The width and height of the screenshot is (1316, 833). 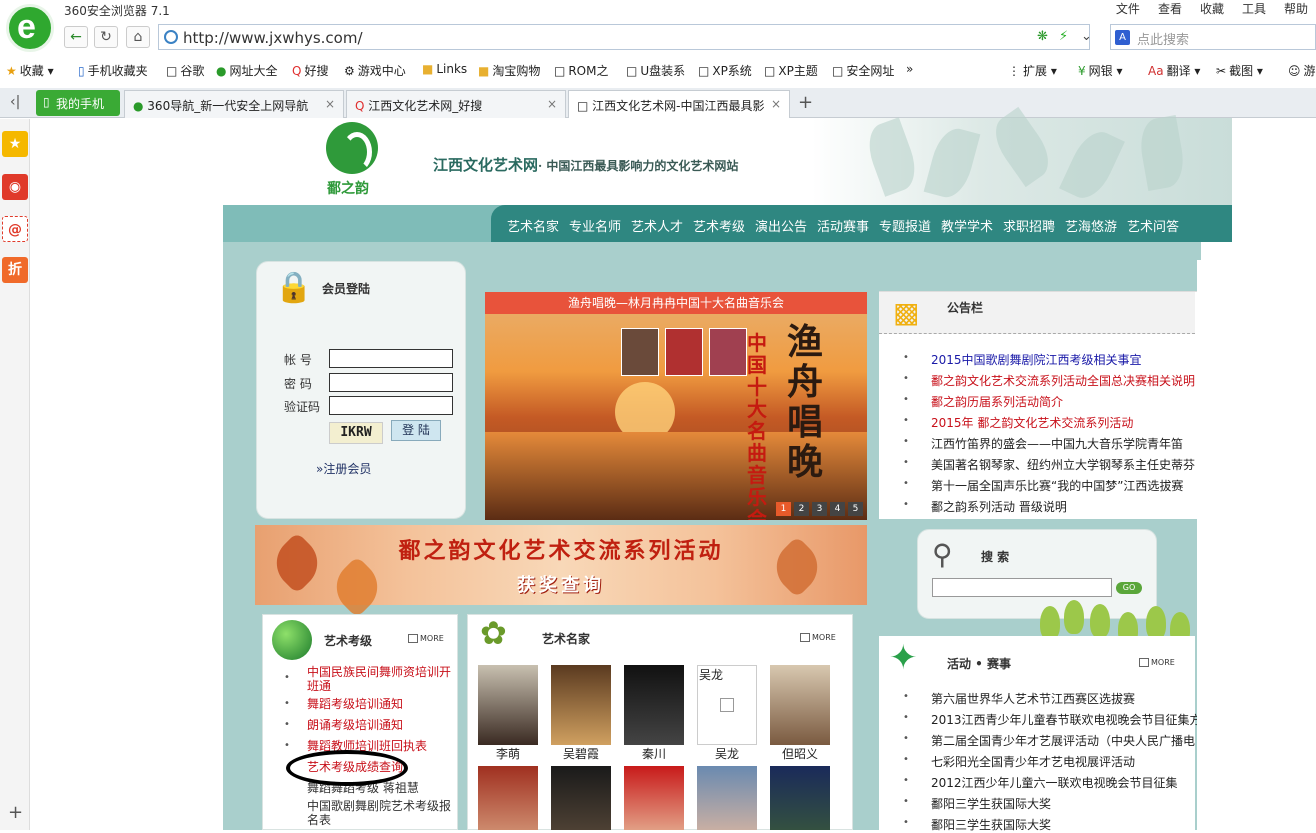 What do you see at coordinates (781, 225) in the screenshot?
I see `nav-shows: 演出公告` at bounding box center [781, 225].